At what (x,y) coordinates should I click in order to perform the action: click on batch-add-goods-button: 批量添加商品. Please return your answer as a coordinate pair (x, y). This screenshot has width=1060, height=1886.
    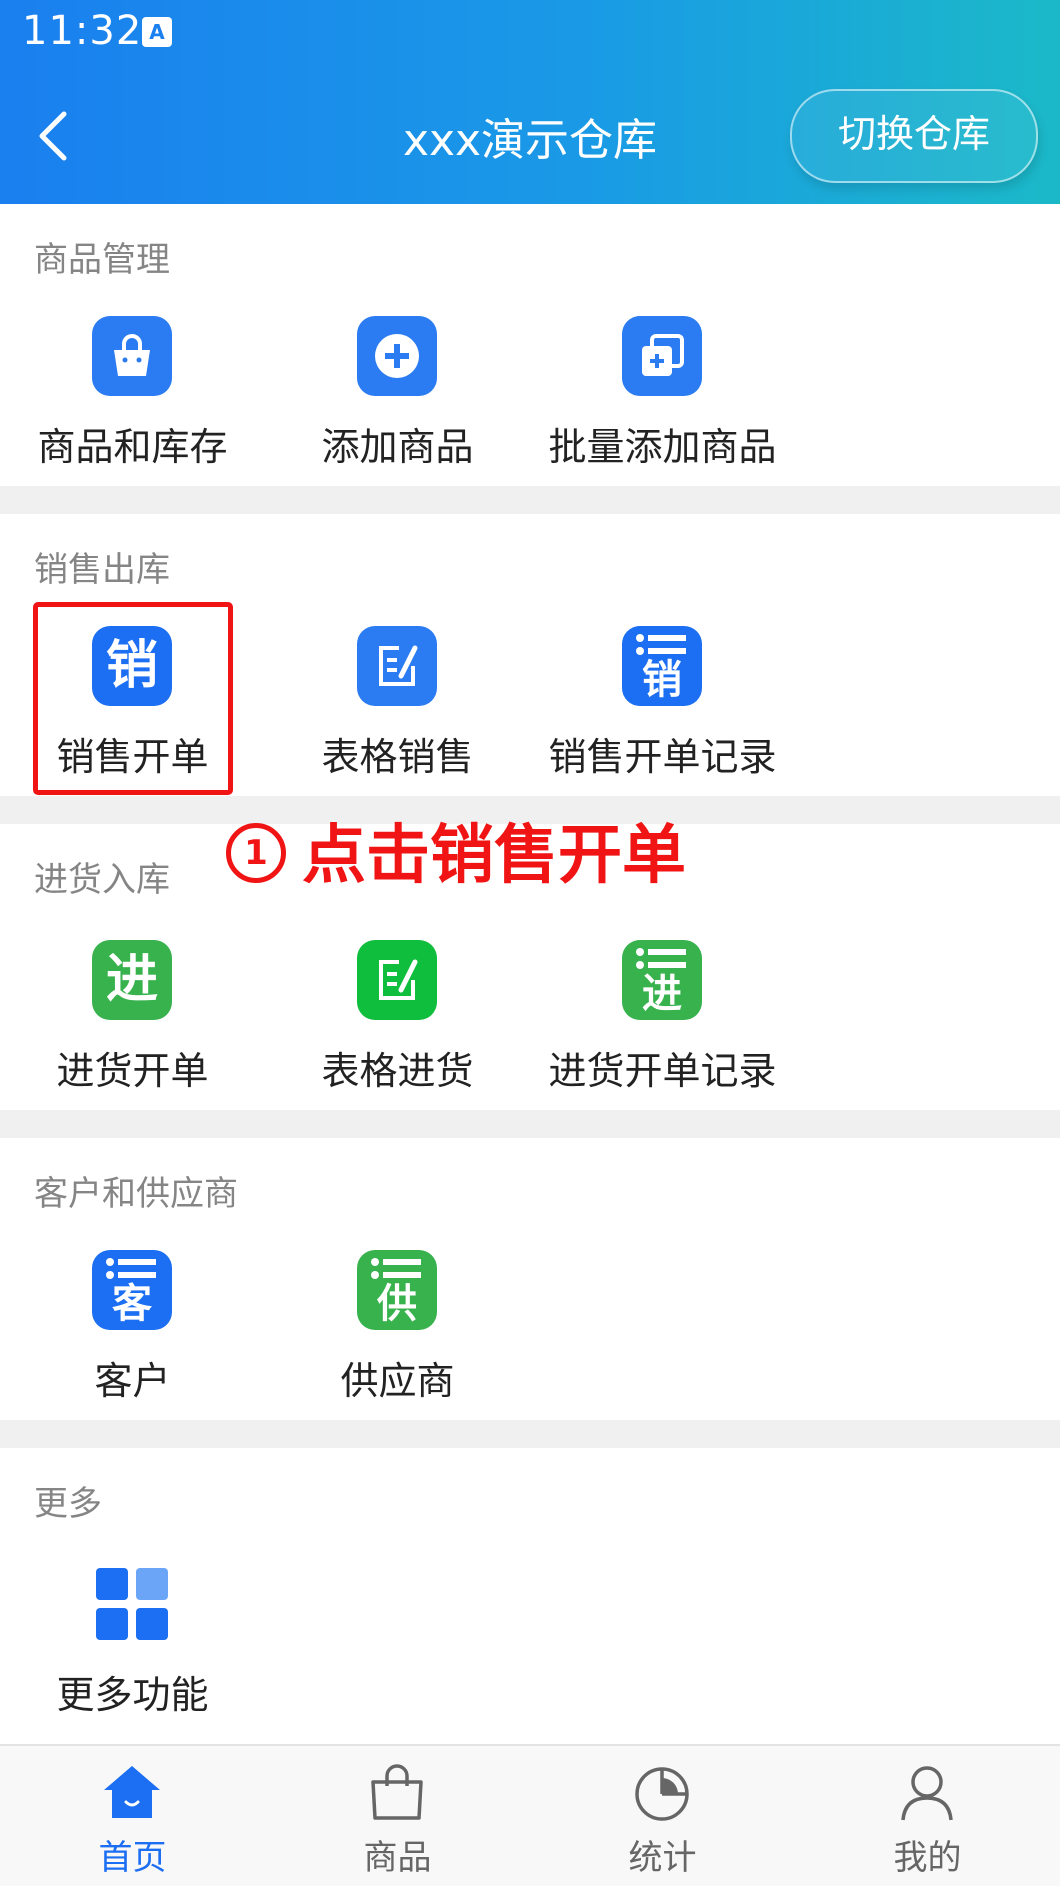
    Looking at the image, I should click on (662, 392).